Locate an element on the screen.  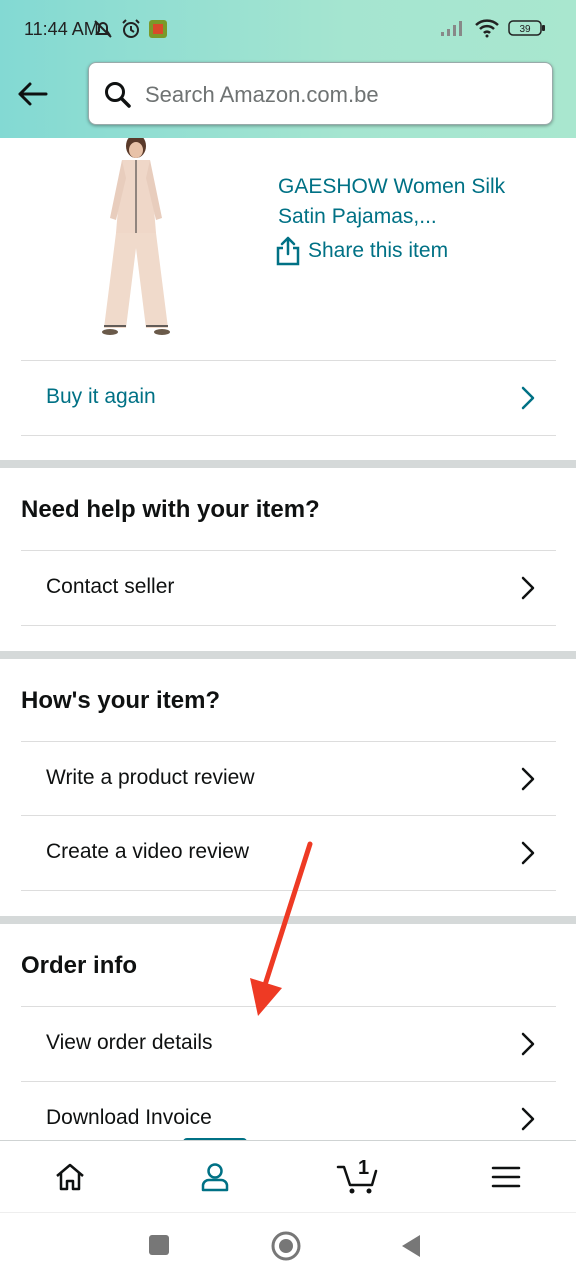
write-review-label: Write a product review is located at coordinates (150, 777).